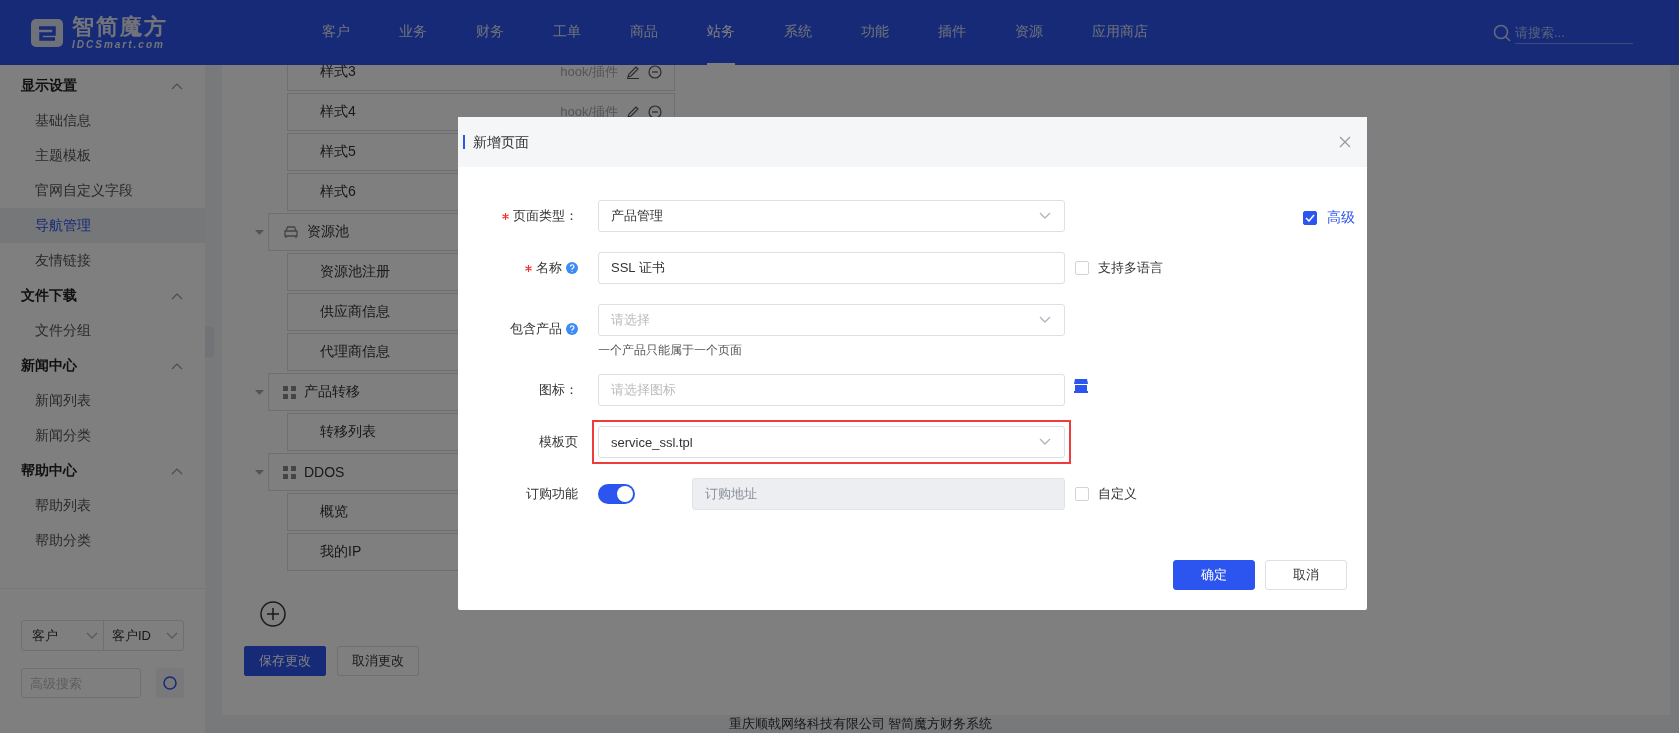 This screenshot has width=1679, height=733. What do you see at coordinates (670, 350) in the screenshot?
I see `hint-text: 一个产品只能属于一个页面` at bounding box center [670, 350].